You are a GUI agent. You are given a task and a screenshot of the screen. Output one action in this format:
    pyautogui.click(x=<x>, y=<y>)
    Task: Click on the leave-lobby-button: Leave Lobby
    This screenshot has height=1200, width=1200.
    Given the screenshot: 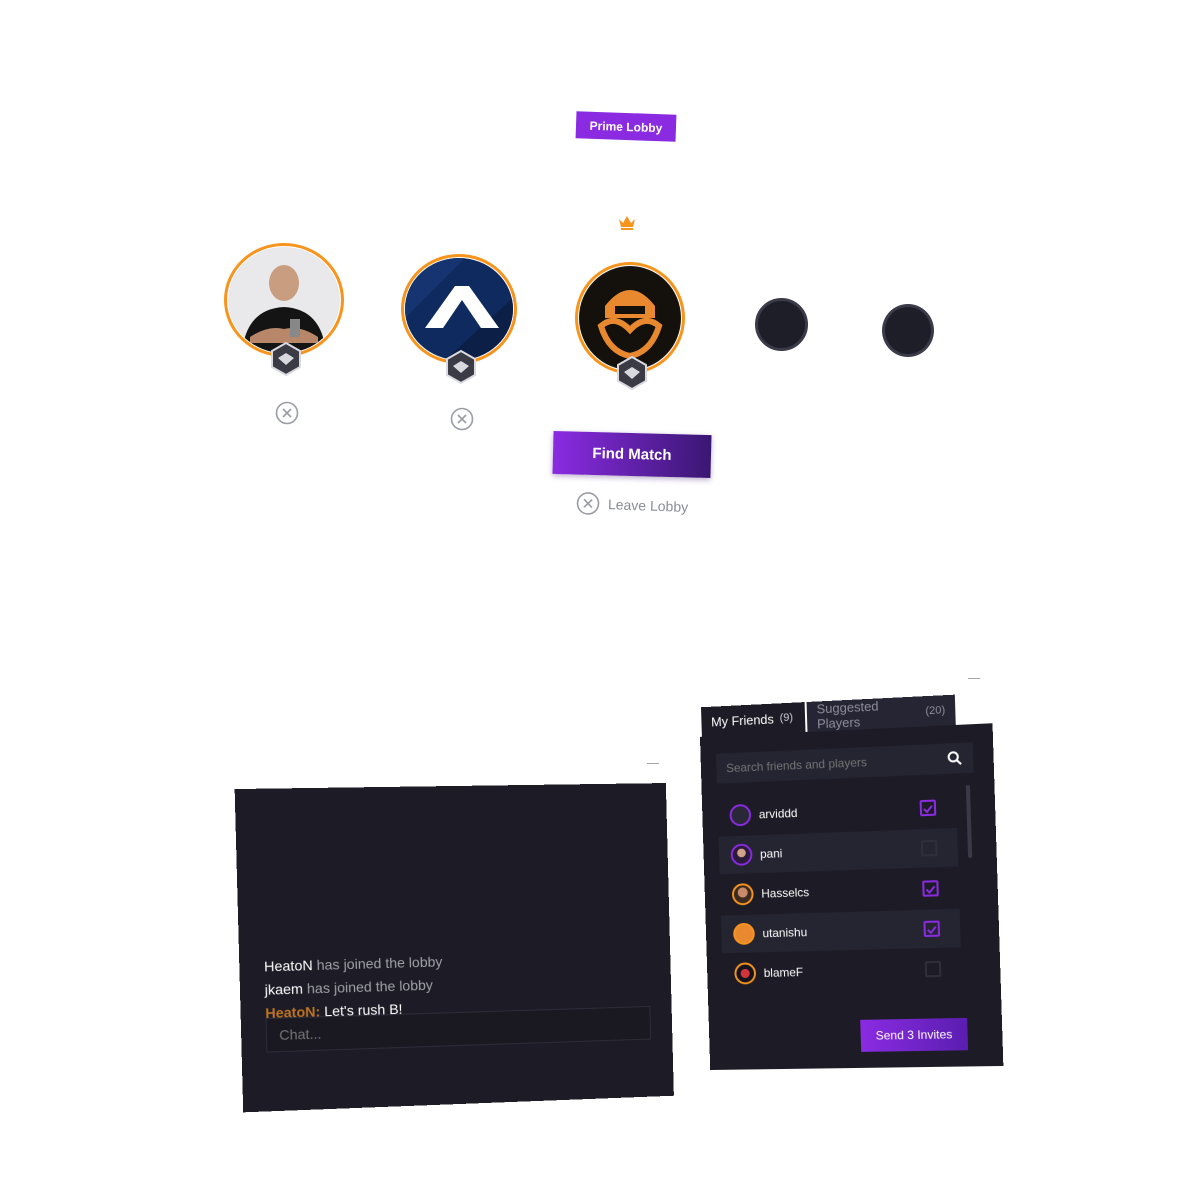 What is the action you would take?
    pyautogui.click(x=632, y=505)
    